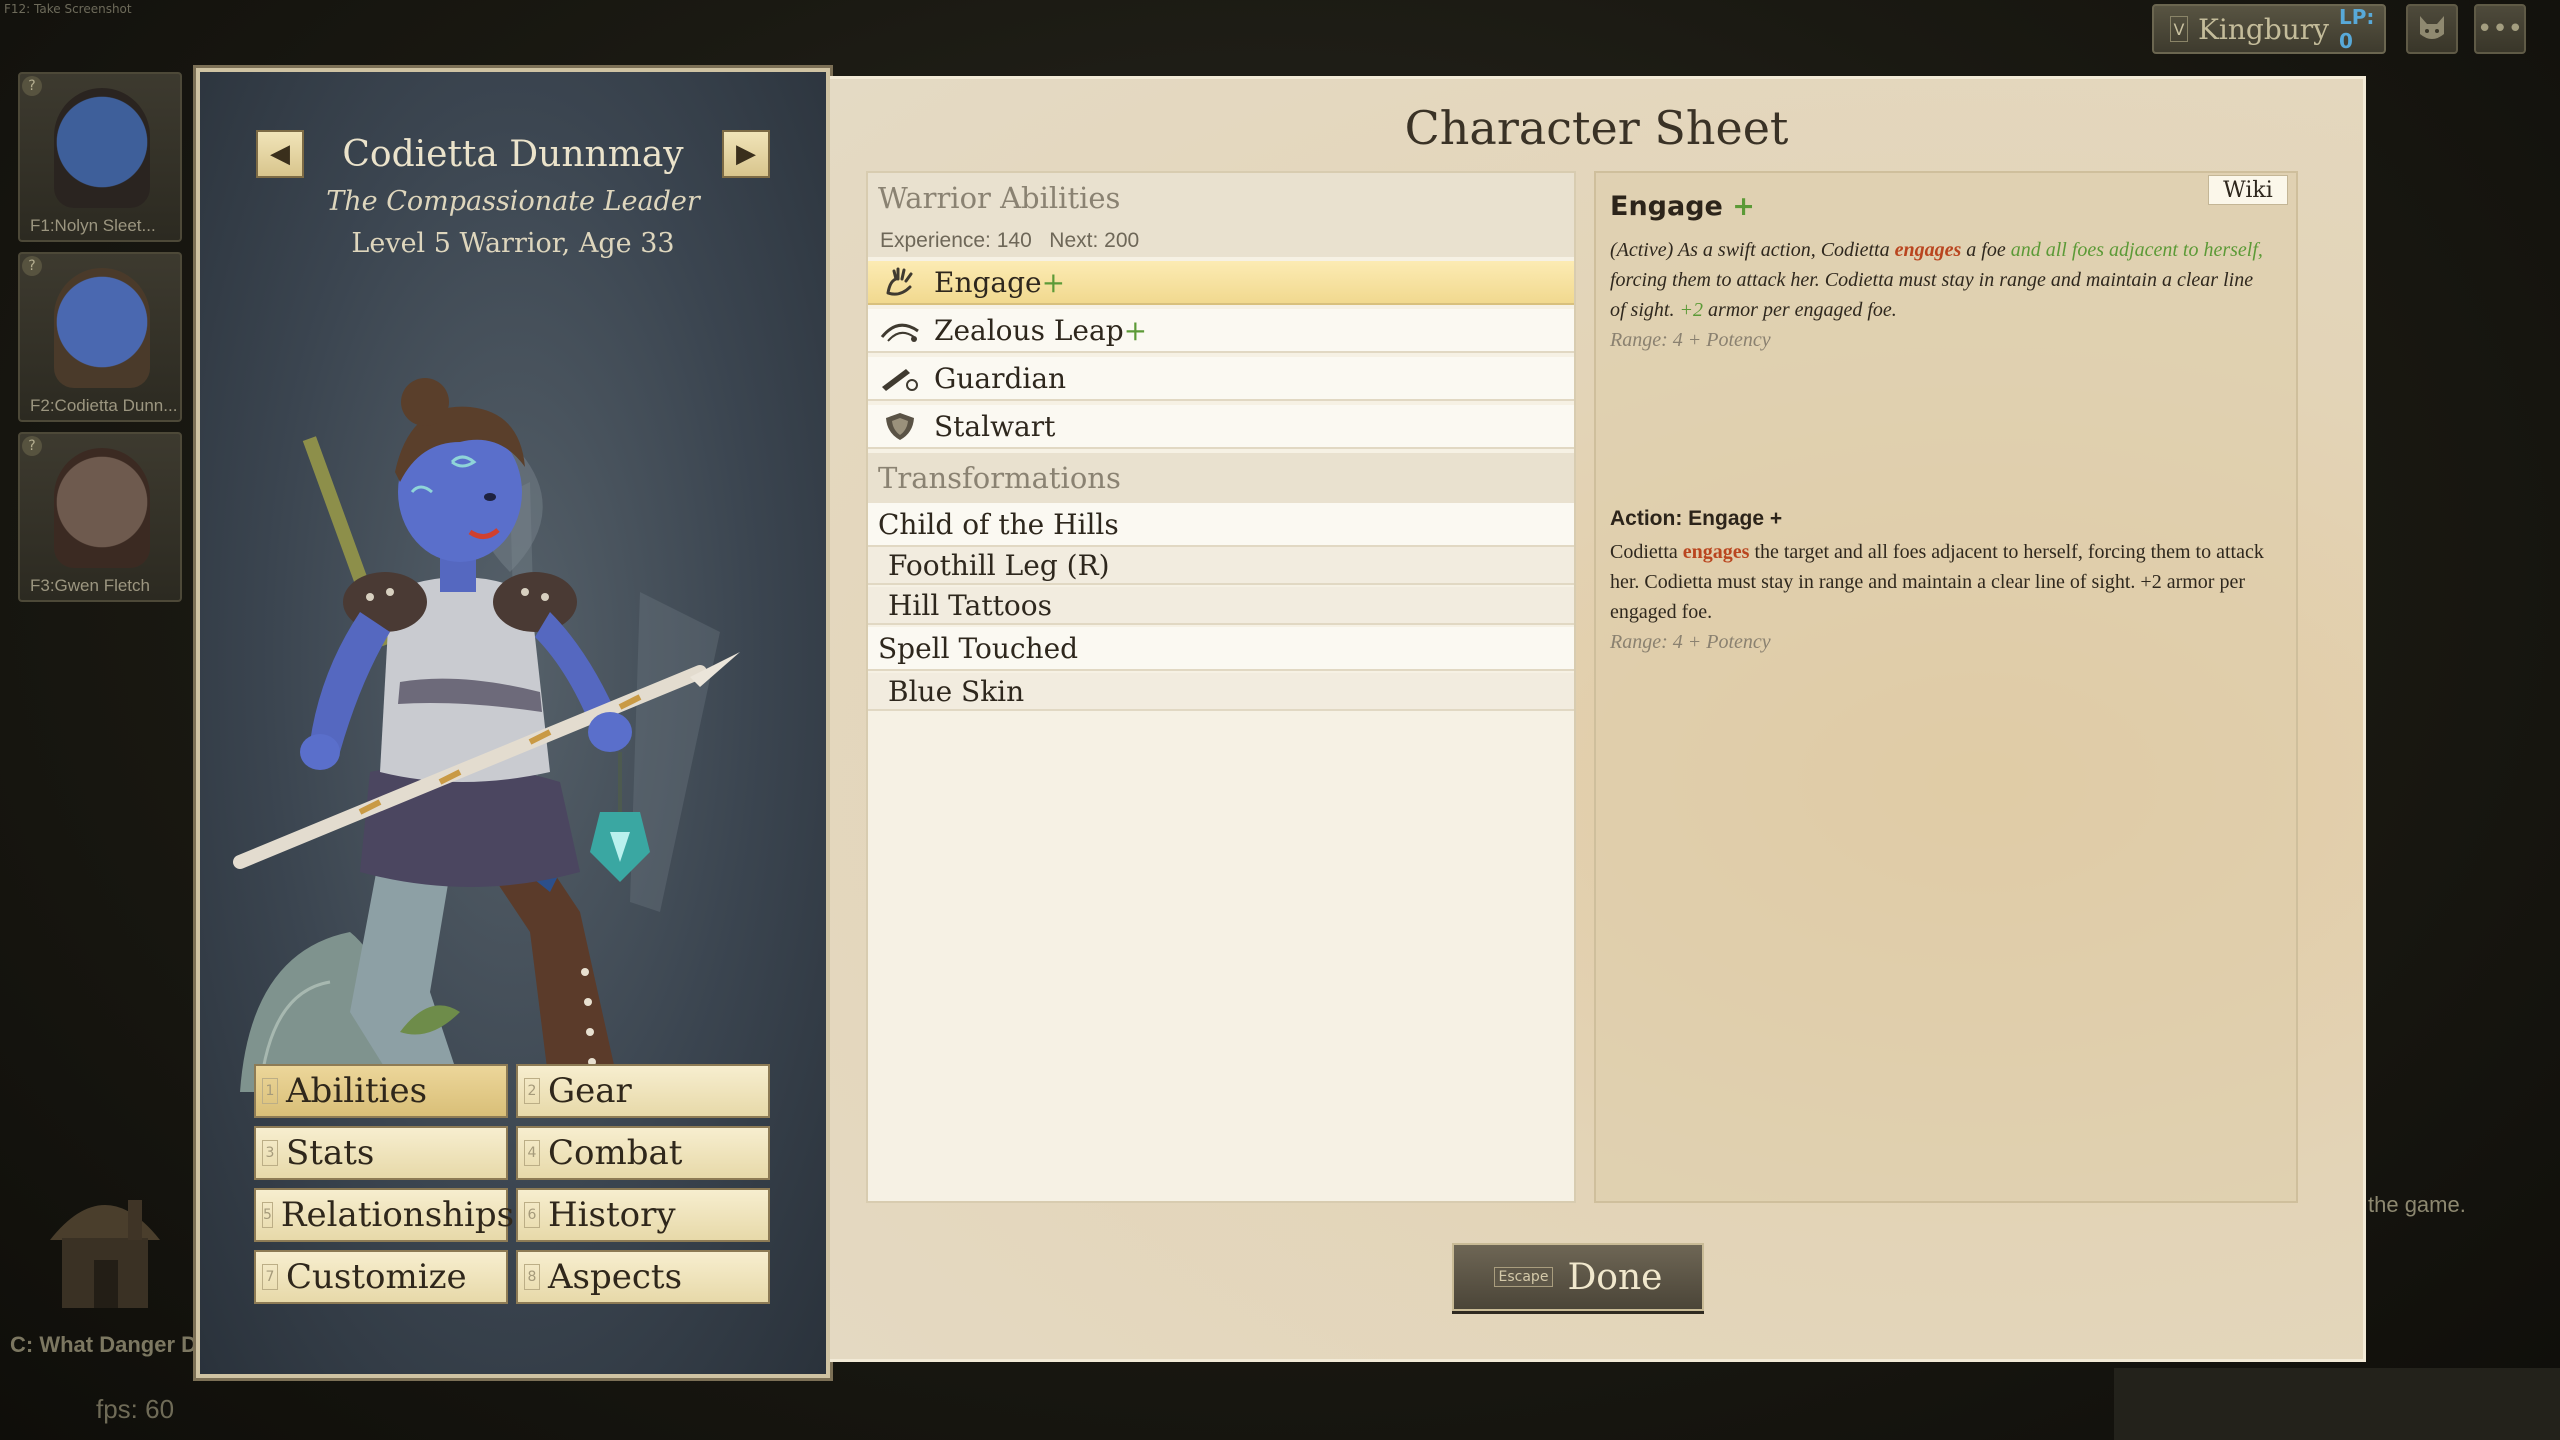 This screenshot has width=2560, height=1440. What do you see at coordinates (900, 282) in the screenshot?
I see `hand-icon` at bounding box center [900, 282].